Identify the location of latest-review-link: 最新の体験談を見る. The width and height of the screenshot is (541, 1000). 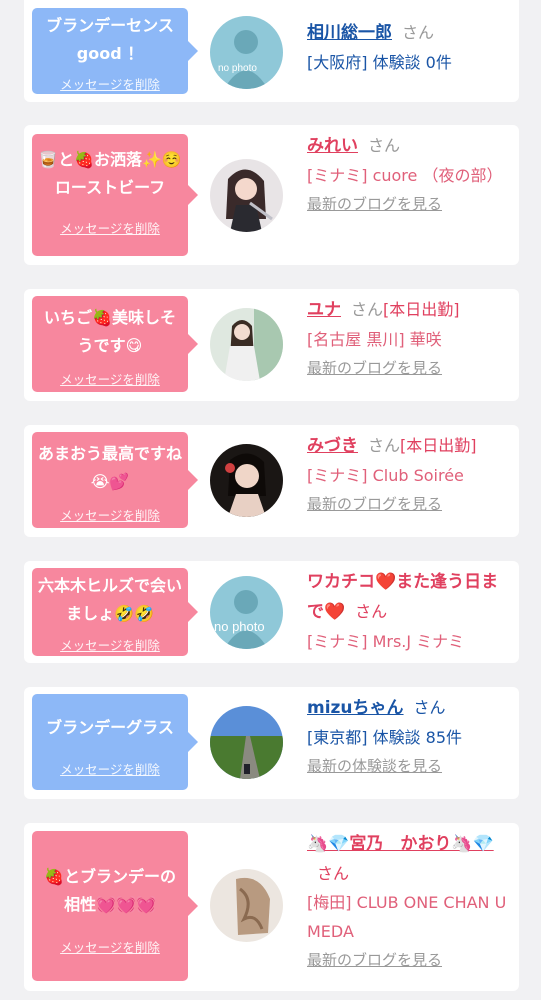
(407, 766).